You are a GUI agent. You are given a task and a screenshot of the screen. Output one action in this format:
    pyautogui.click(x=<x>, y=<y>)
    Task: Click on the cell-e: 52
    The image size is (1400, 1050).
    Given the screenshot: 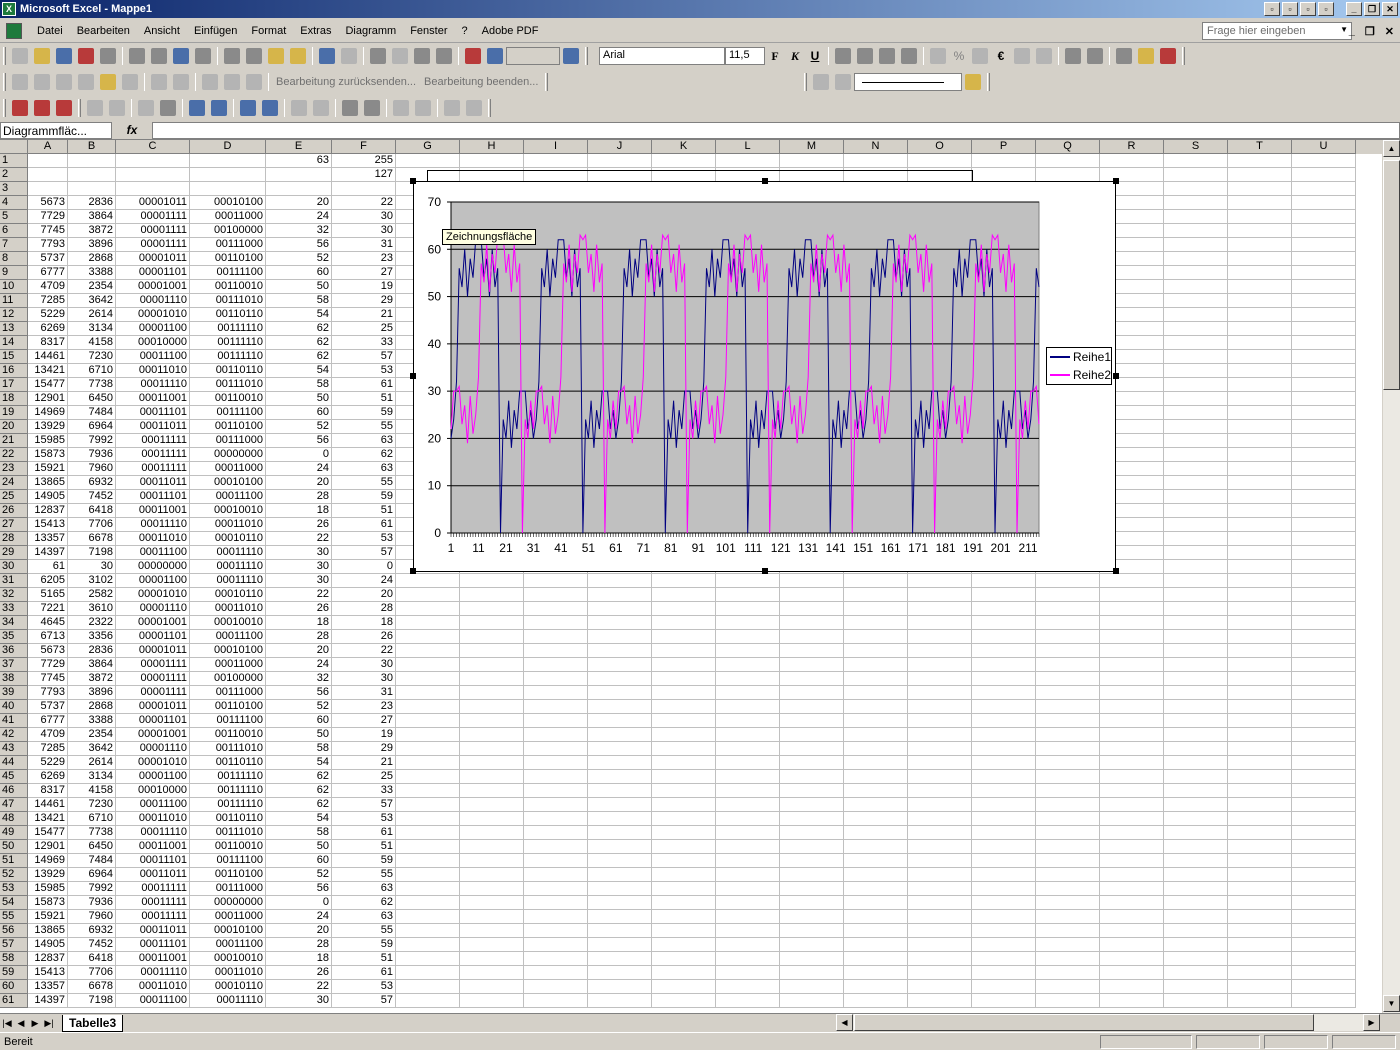 What is the action you would take?
    pyautogui.click(x=299, y=259)
    